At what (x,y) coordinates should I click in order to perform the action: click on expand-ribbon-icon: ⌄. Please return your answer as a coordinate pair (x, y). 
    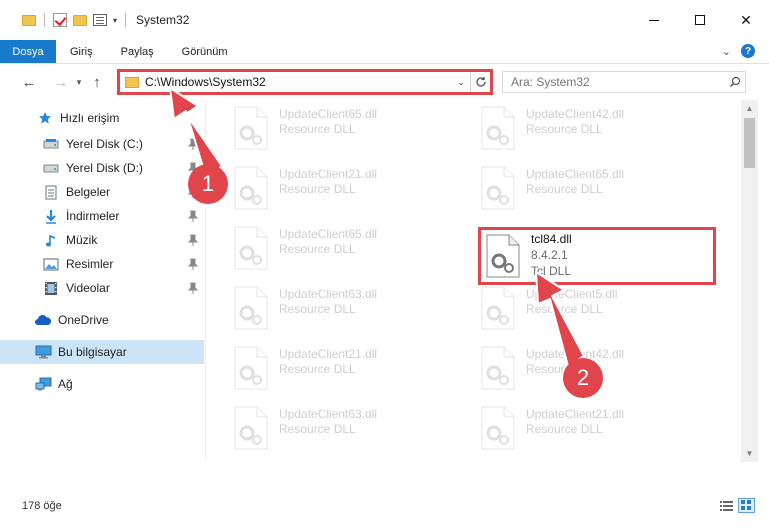
    Looking at the image, I should click on (726, 51).